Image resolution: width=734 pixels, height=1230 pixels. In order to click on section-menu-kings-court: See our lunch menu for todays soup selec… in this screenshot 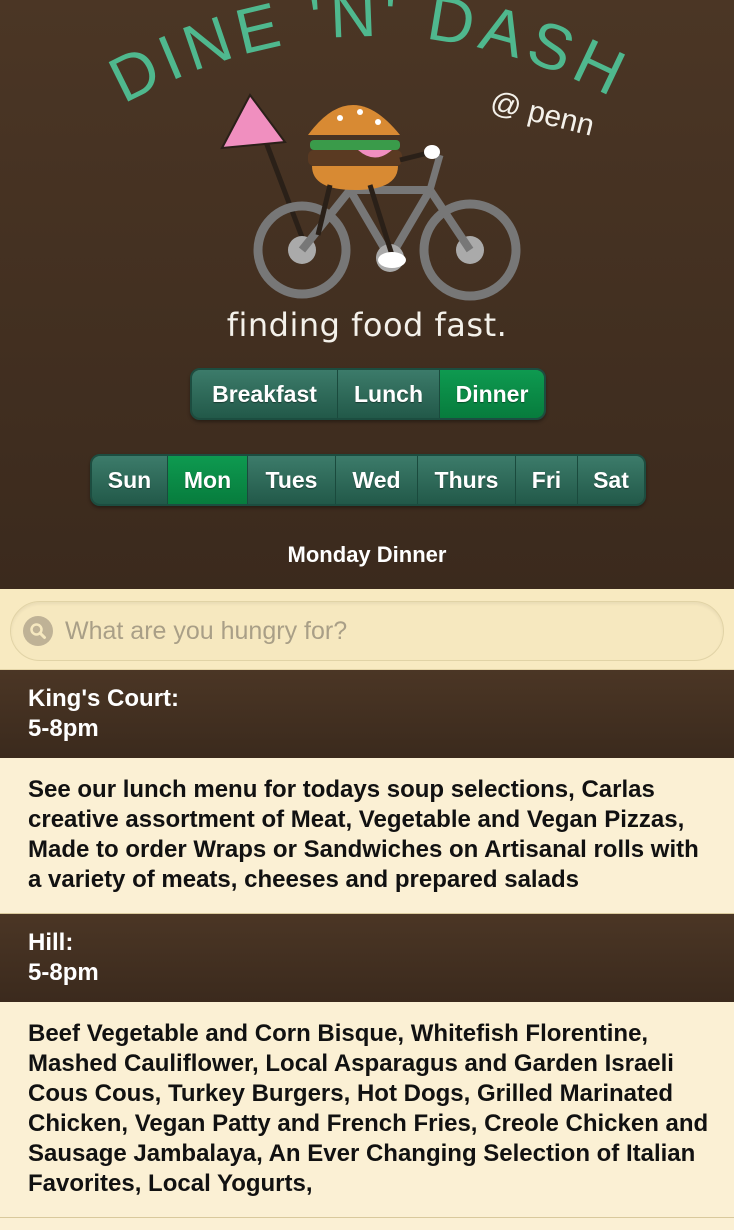, I will do `click(367, 836)`.